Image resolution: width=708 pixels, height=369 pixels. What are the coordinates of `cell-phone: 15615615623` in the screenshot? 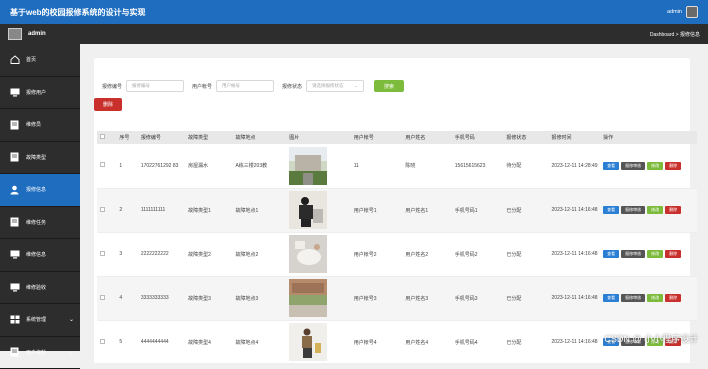 It's located at (478, 166).